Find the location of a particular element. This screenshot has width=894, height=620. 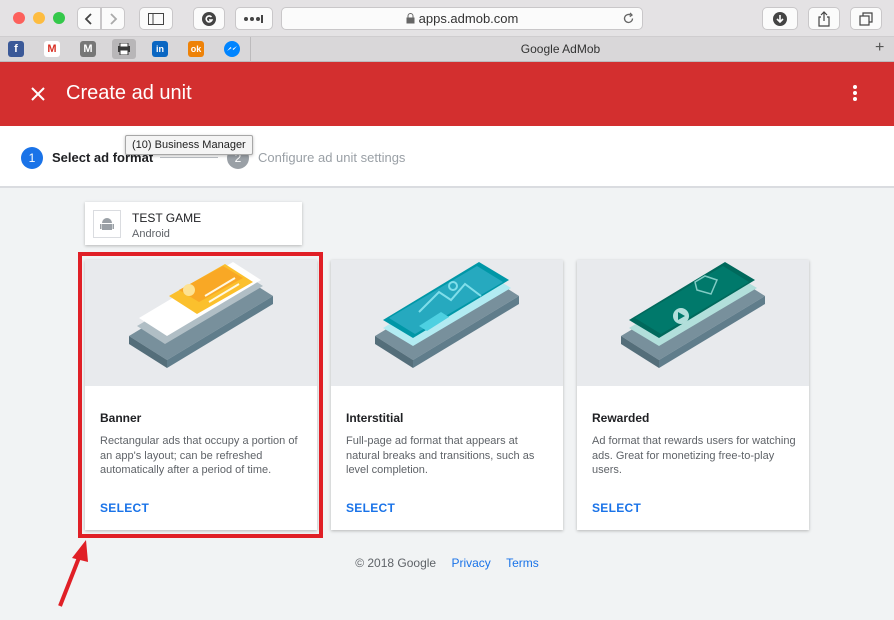

bookmarks-bar: f M M in ok Google AdMob + is located at coordinates (447, 49).